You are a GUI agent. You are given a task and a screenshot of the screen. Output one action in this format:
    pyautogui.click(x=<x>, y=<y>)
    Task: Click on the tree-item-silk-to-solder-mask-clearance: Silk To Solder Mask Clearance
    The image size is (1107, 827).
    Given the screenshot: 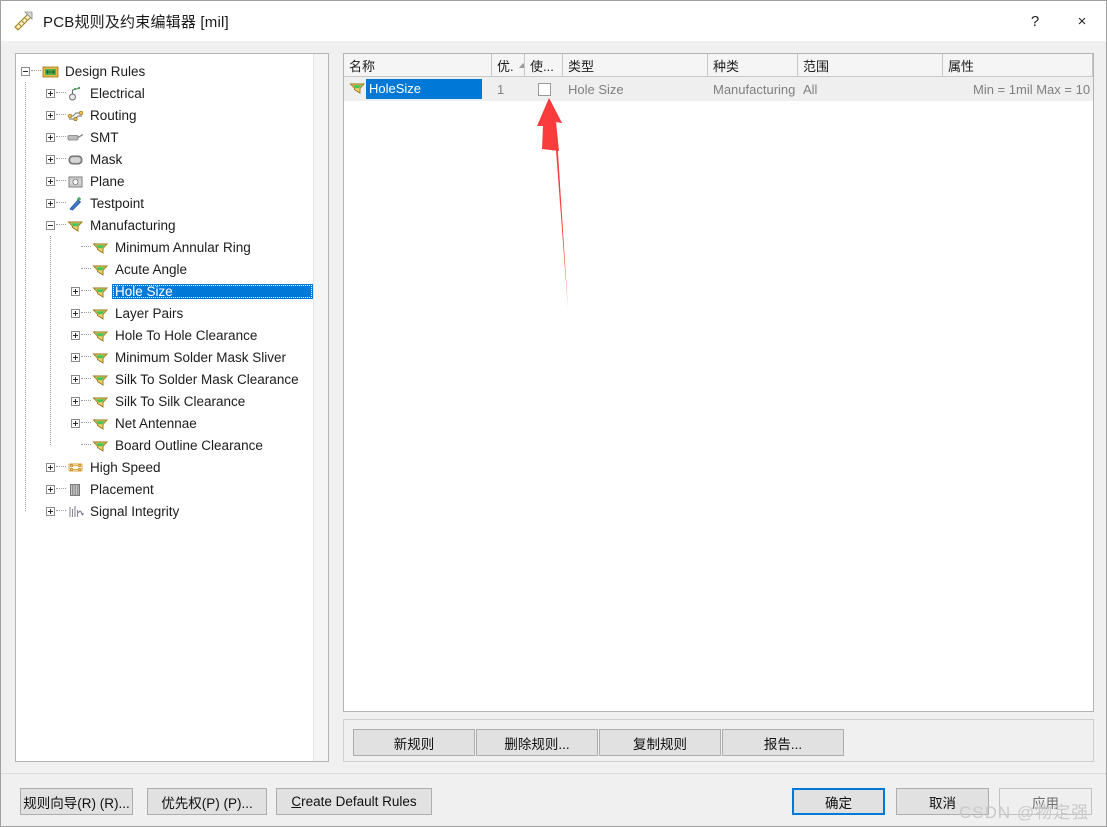 What is the action you would take?
    pyautogui.click(x=164, y=379)
    